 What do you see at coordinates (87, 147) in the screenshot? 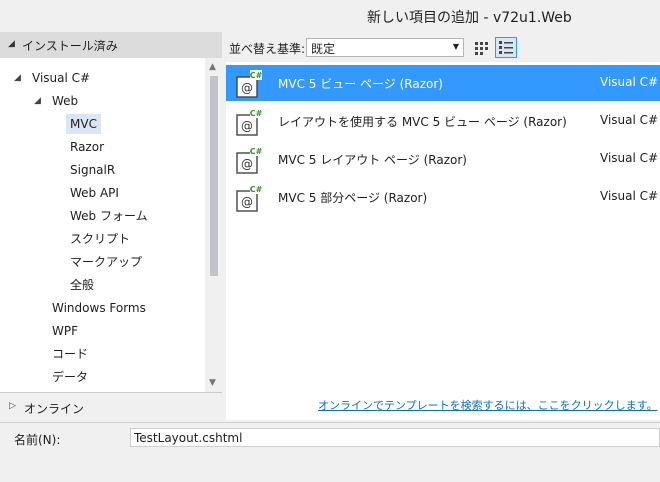
I see `tree-item-razor: Razor` at bounding box center [87, 147].